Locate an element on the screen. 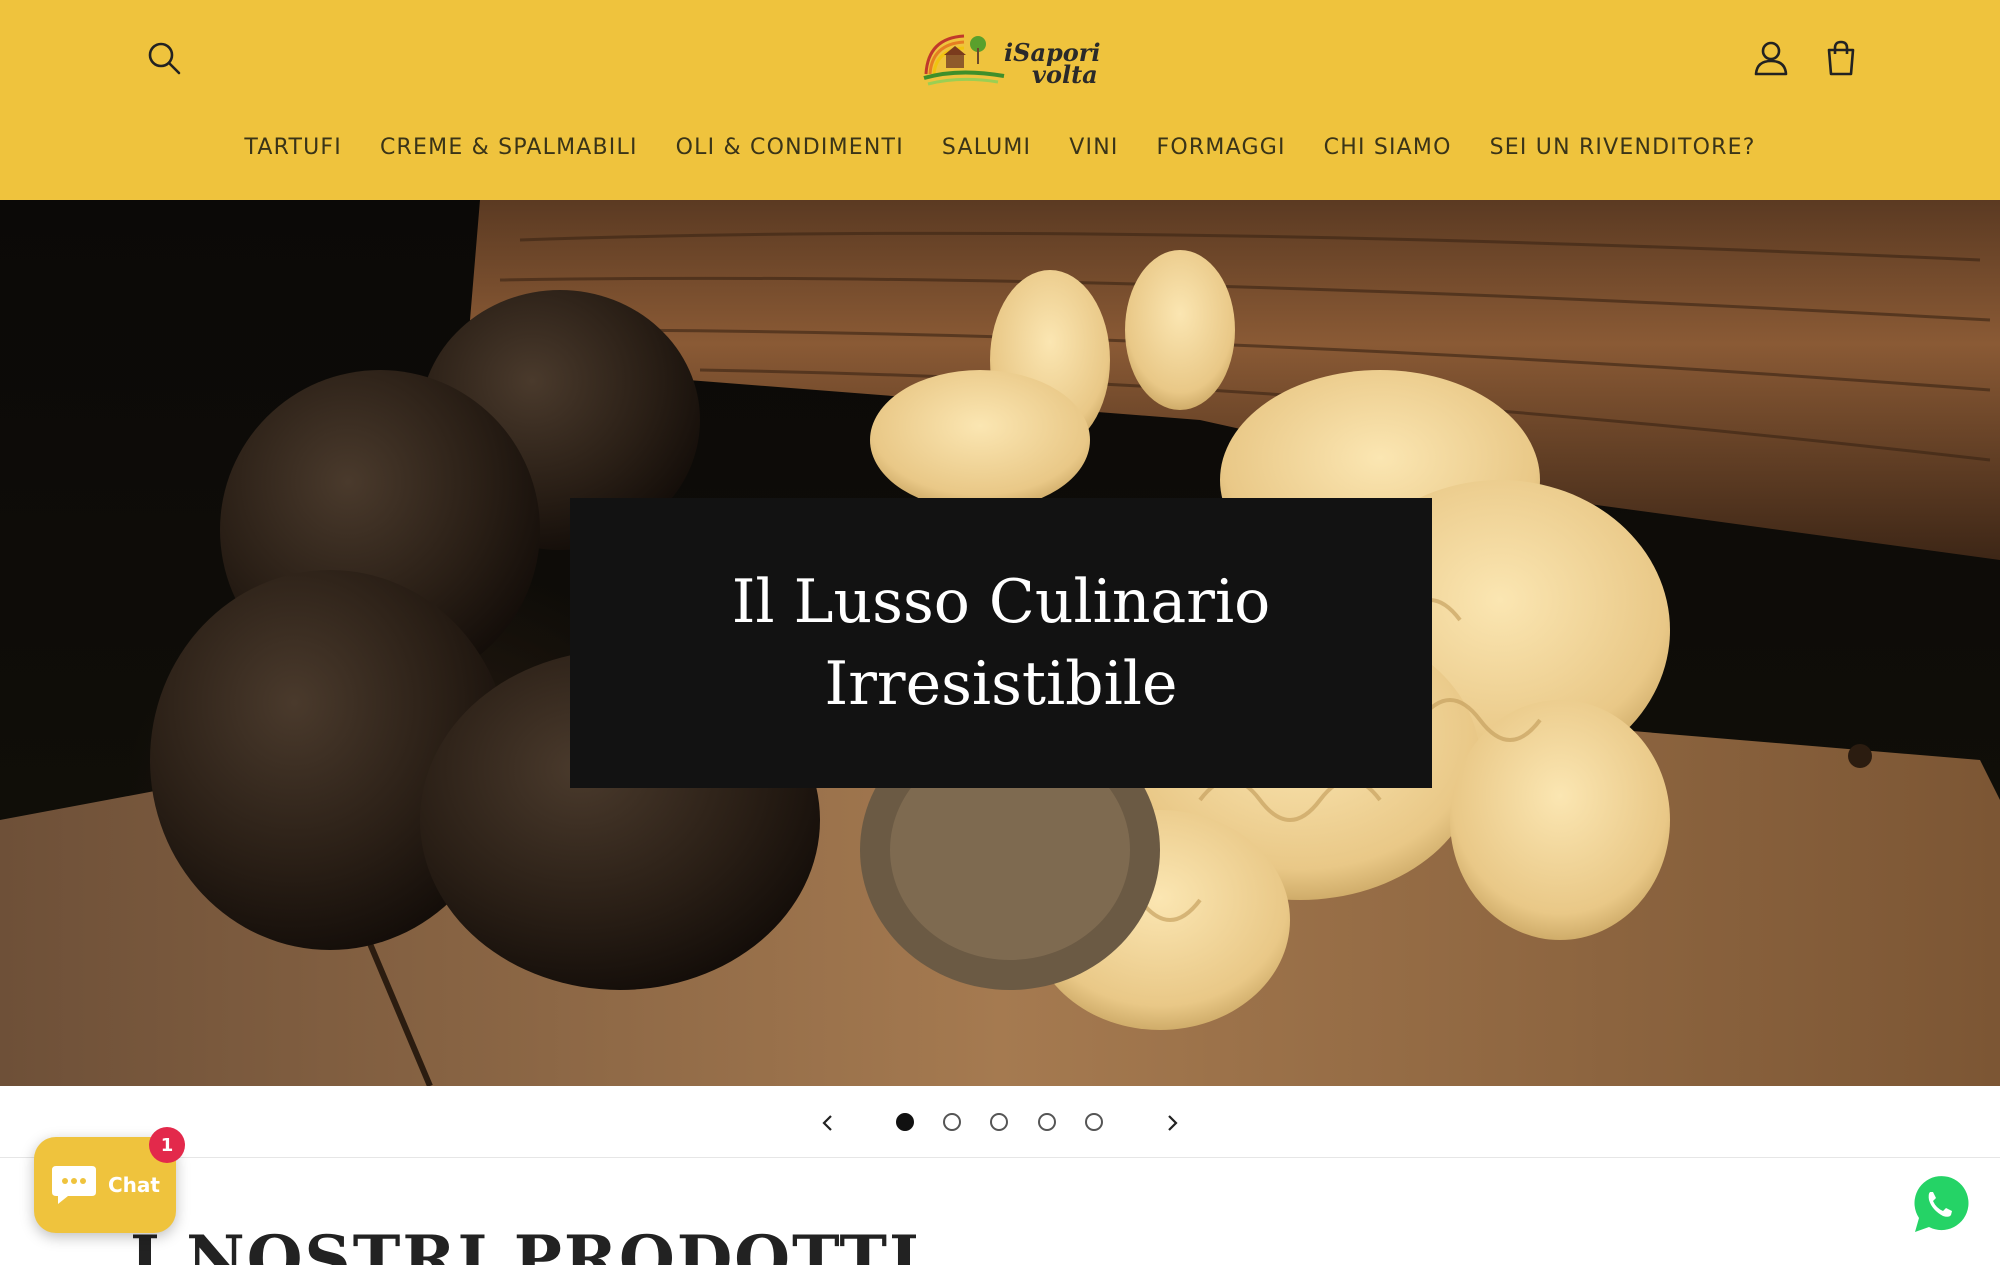 This screenshot has height=1265, width=2000. search-icon is located at coordinates (164, 58).